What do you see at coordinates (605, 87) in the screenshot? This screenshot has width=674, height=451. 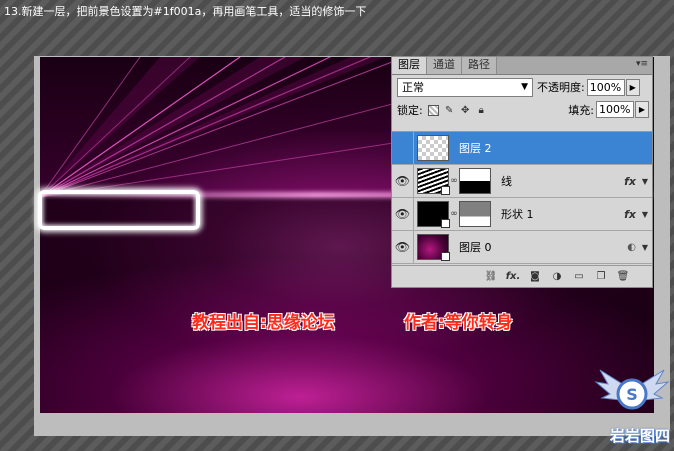 I see `opacity-input: 100%` at bounding box center [605, 87].